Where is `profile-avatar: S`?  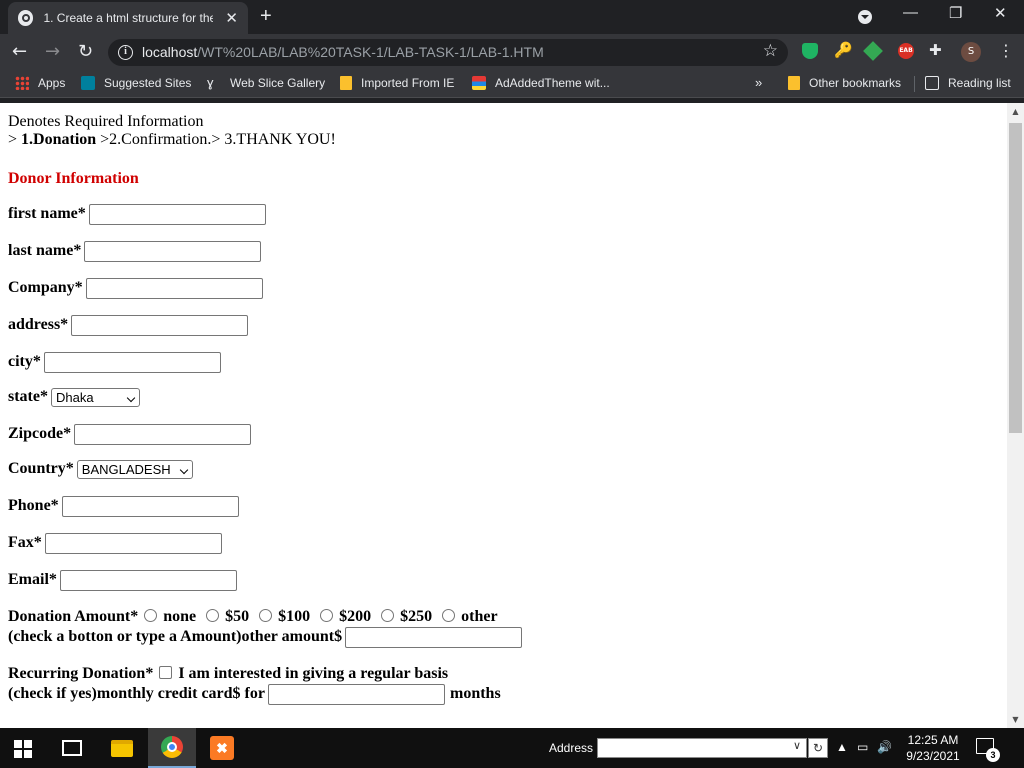
profile-avatar: S is located at coordinates (971, 52).